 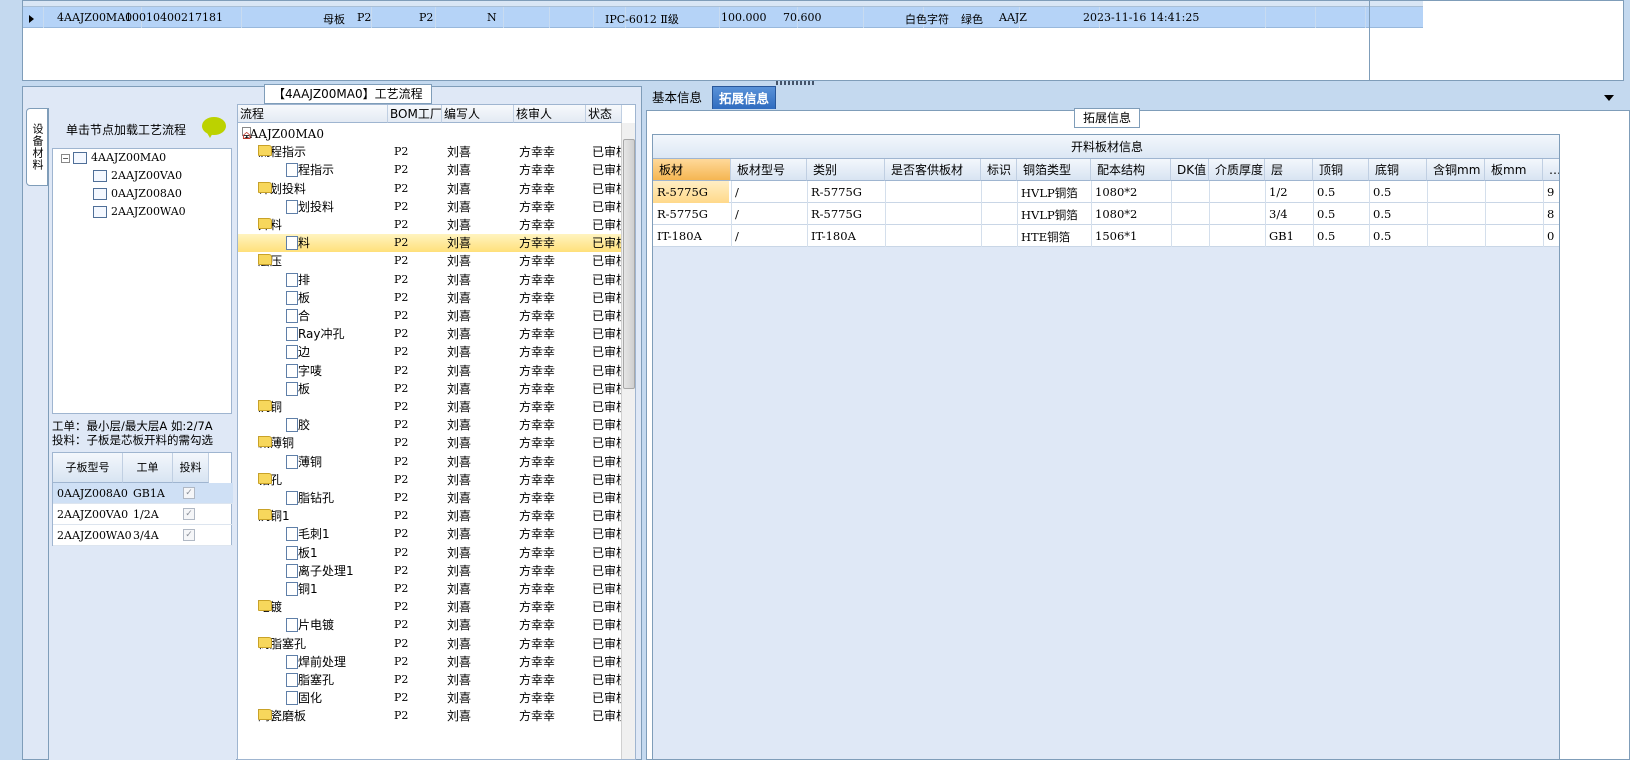 I want to click on process-row: 等离子处理1 P2 刘喜 方幸幸 已审核, so click(x=433, y=571).